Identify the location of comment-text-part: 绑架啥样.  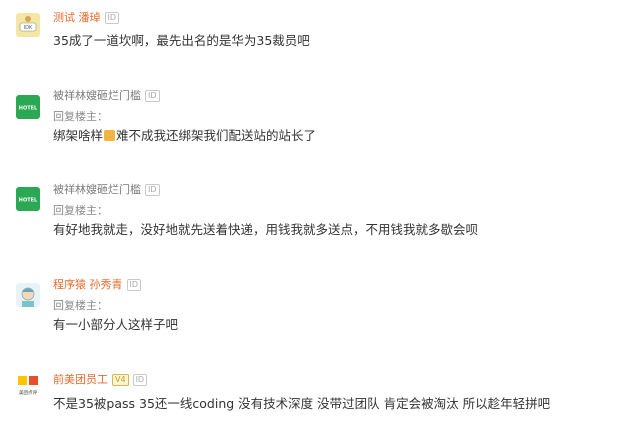
(78, 135).